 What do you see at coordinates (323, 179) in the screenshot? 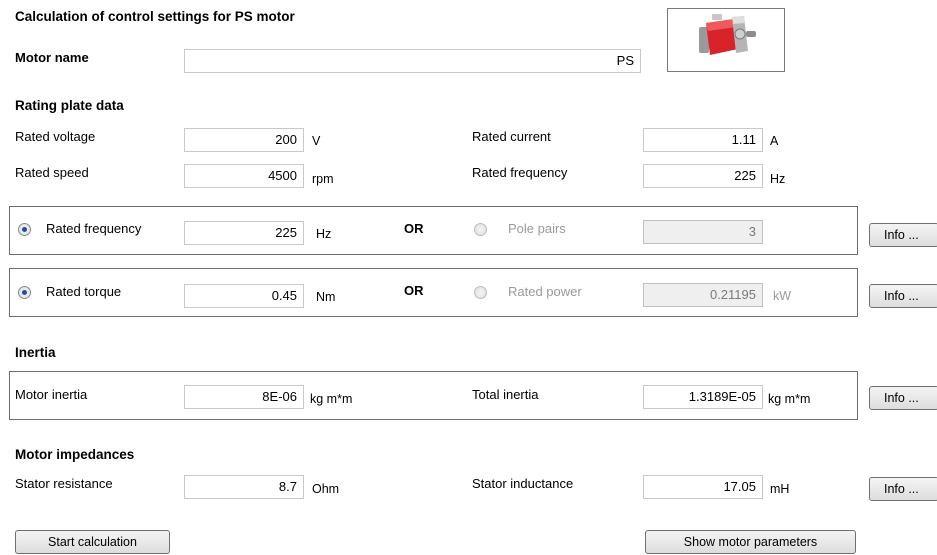
I see `rated-speed-unit: rpm` at bounding box center [323, 179].